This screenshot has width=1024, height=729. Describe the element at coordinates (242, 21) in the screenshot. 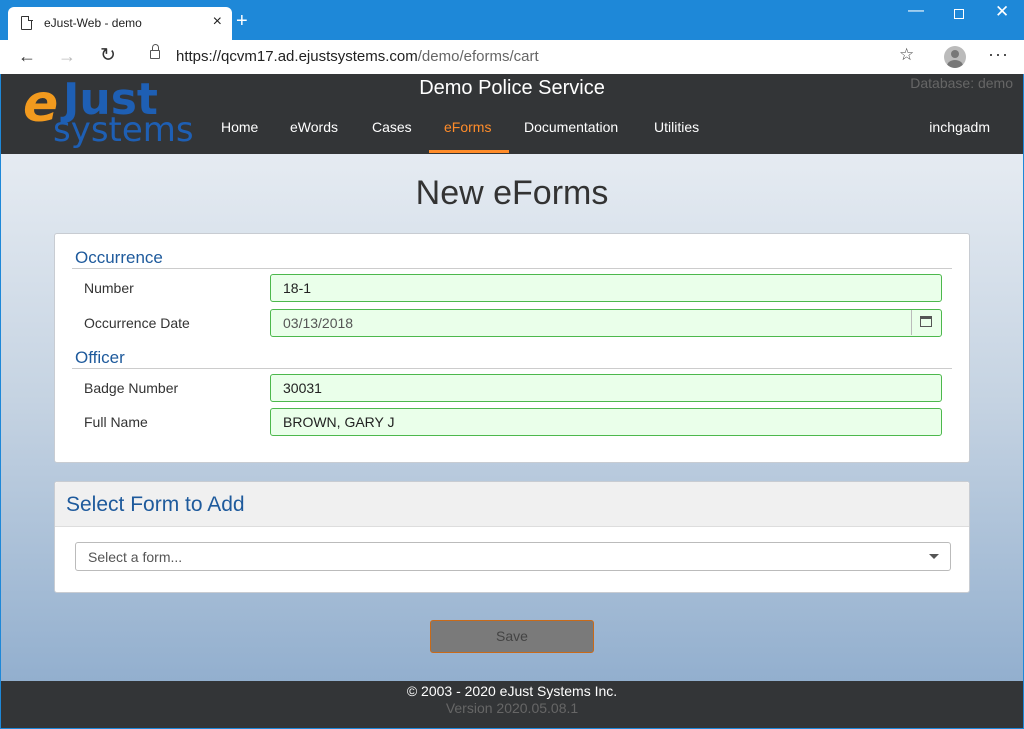

I see `new-tab-icon: +` at that location.